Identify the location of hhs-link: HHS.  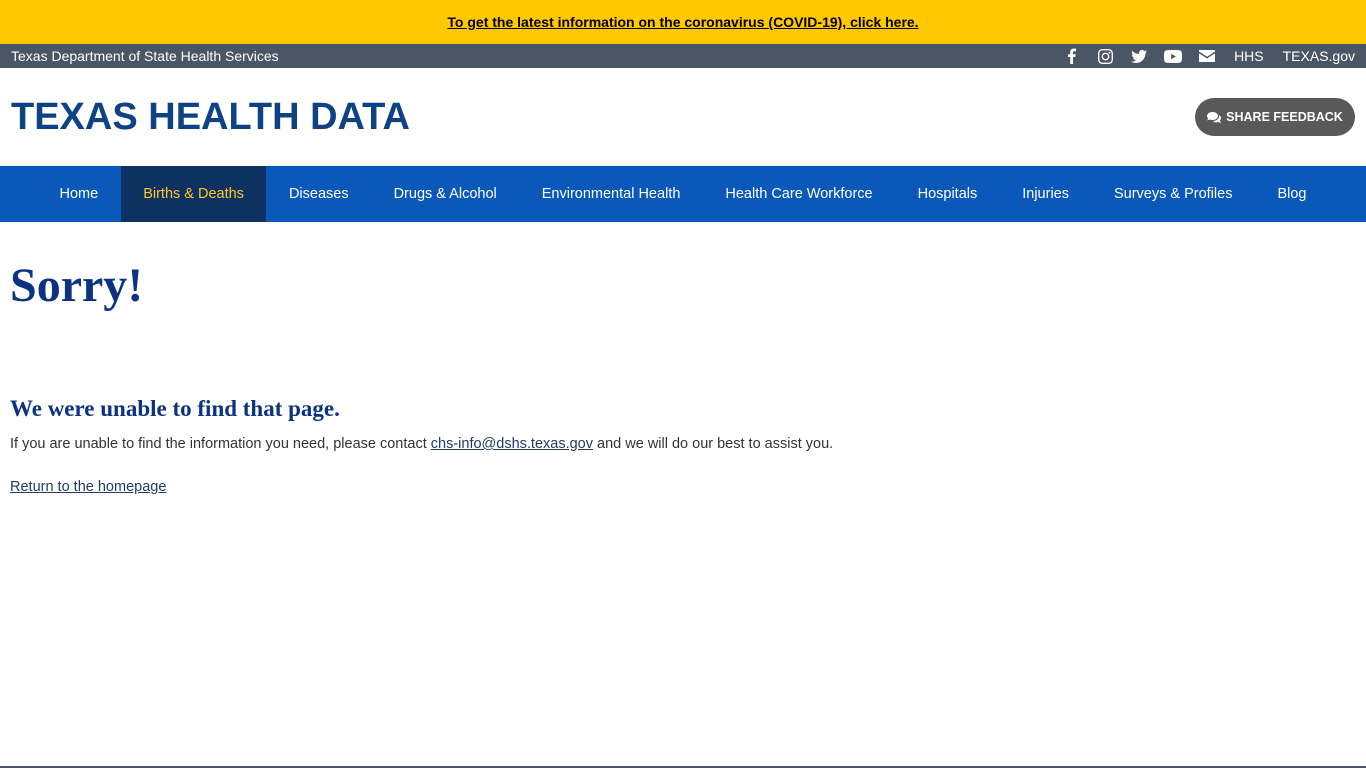
(1249, 56).